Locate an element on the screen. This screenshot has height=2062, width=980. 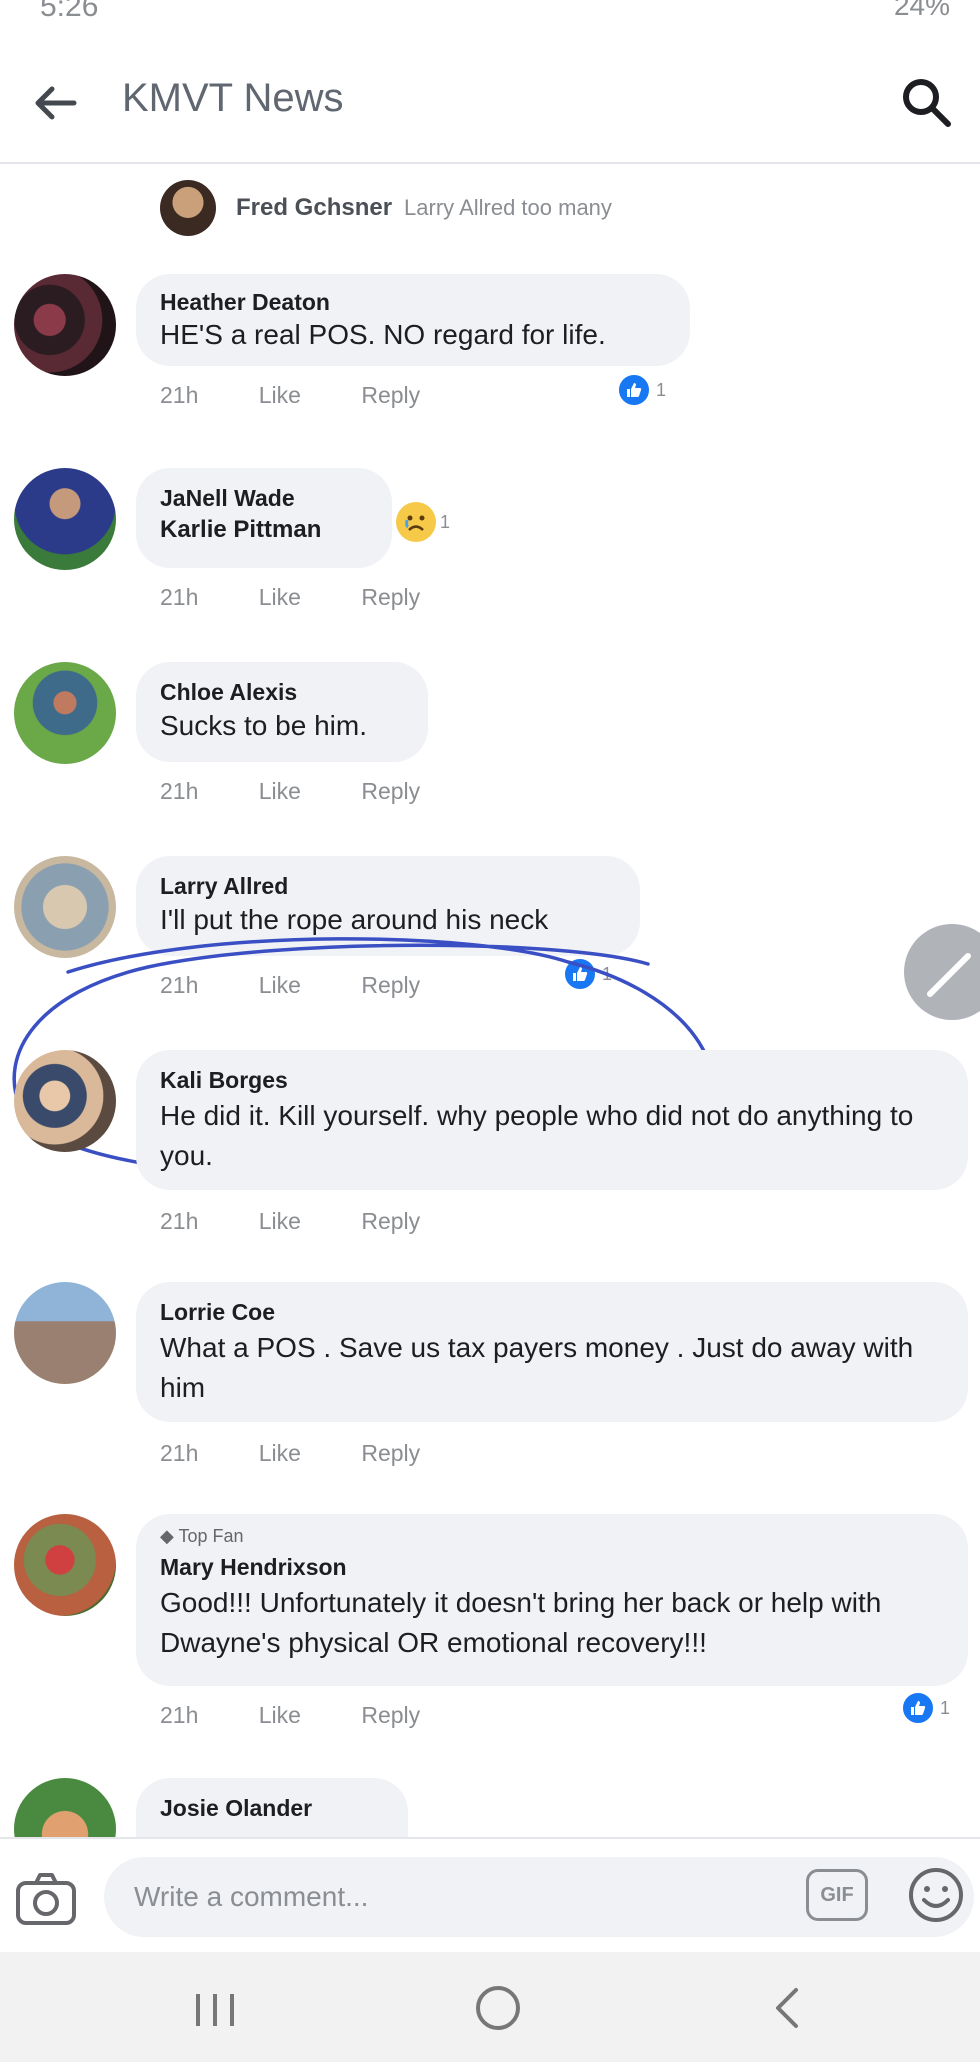
previous-reply: Fred Gchsner Larry Allred too many is located at coordinates (386, 208).